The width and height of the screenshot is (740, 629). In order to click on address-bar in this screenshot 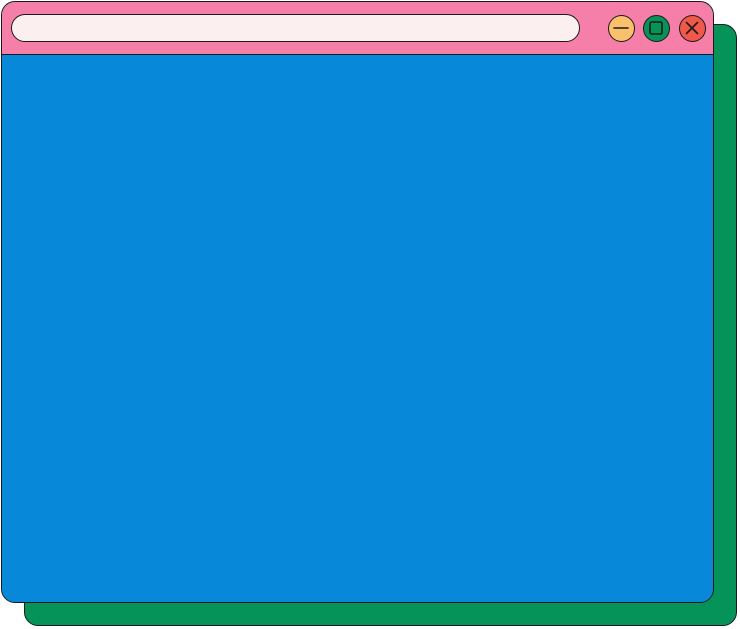, I will do `click(295, 28)`.